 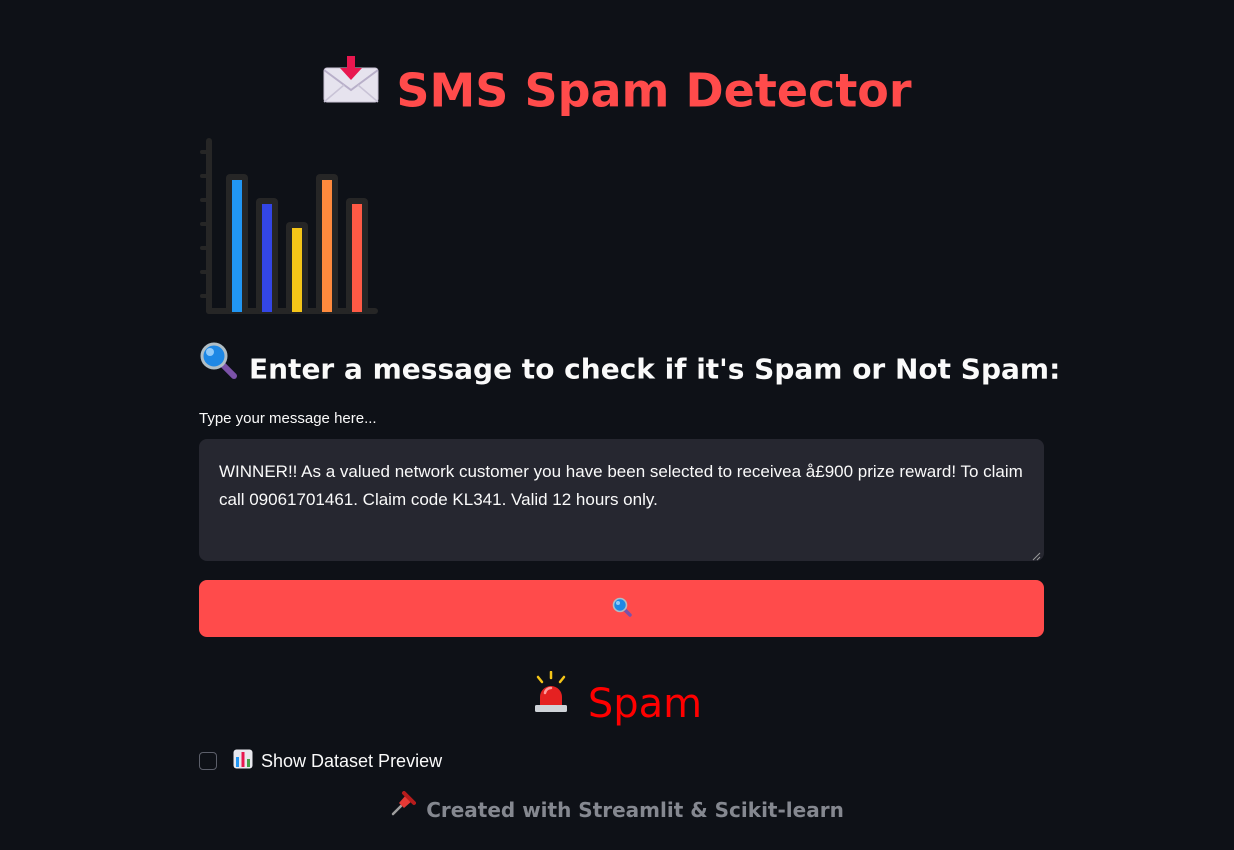 What do you see at coordinates (352, 760) in the screenshot?
I see `show-dataset-preview-label: Show Dataset Preview` at bounding box center [352, 760].